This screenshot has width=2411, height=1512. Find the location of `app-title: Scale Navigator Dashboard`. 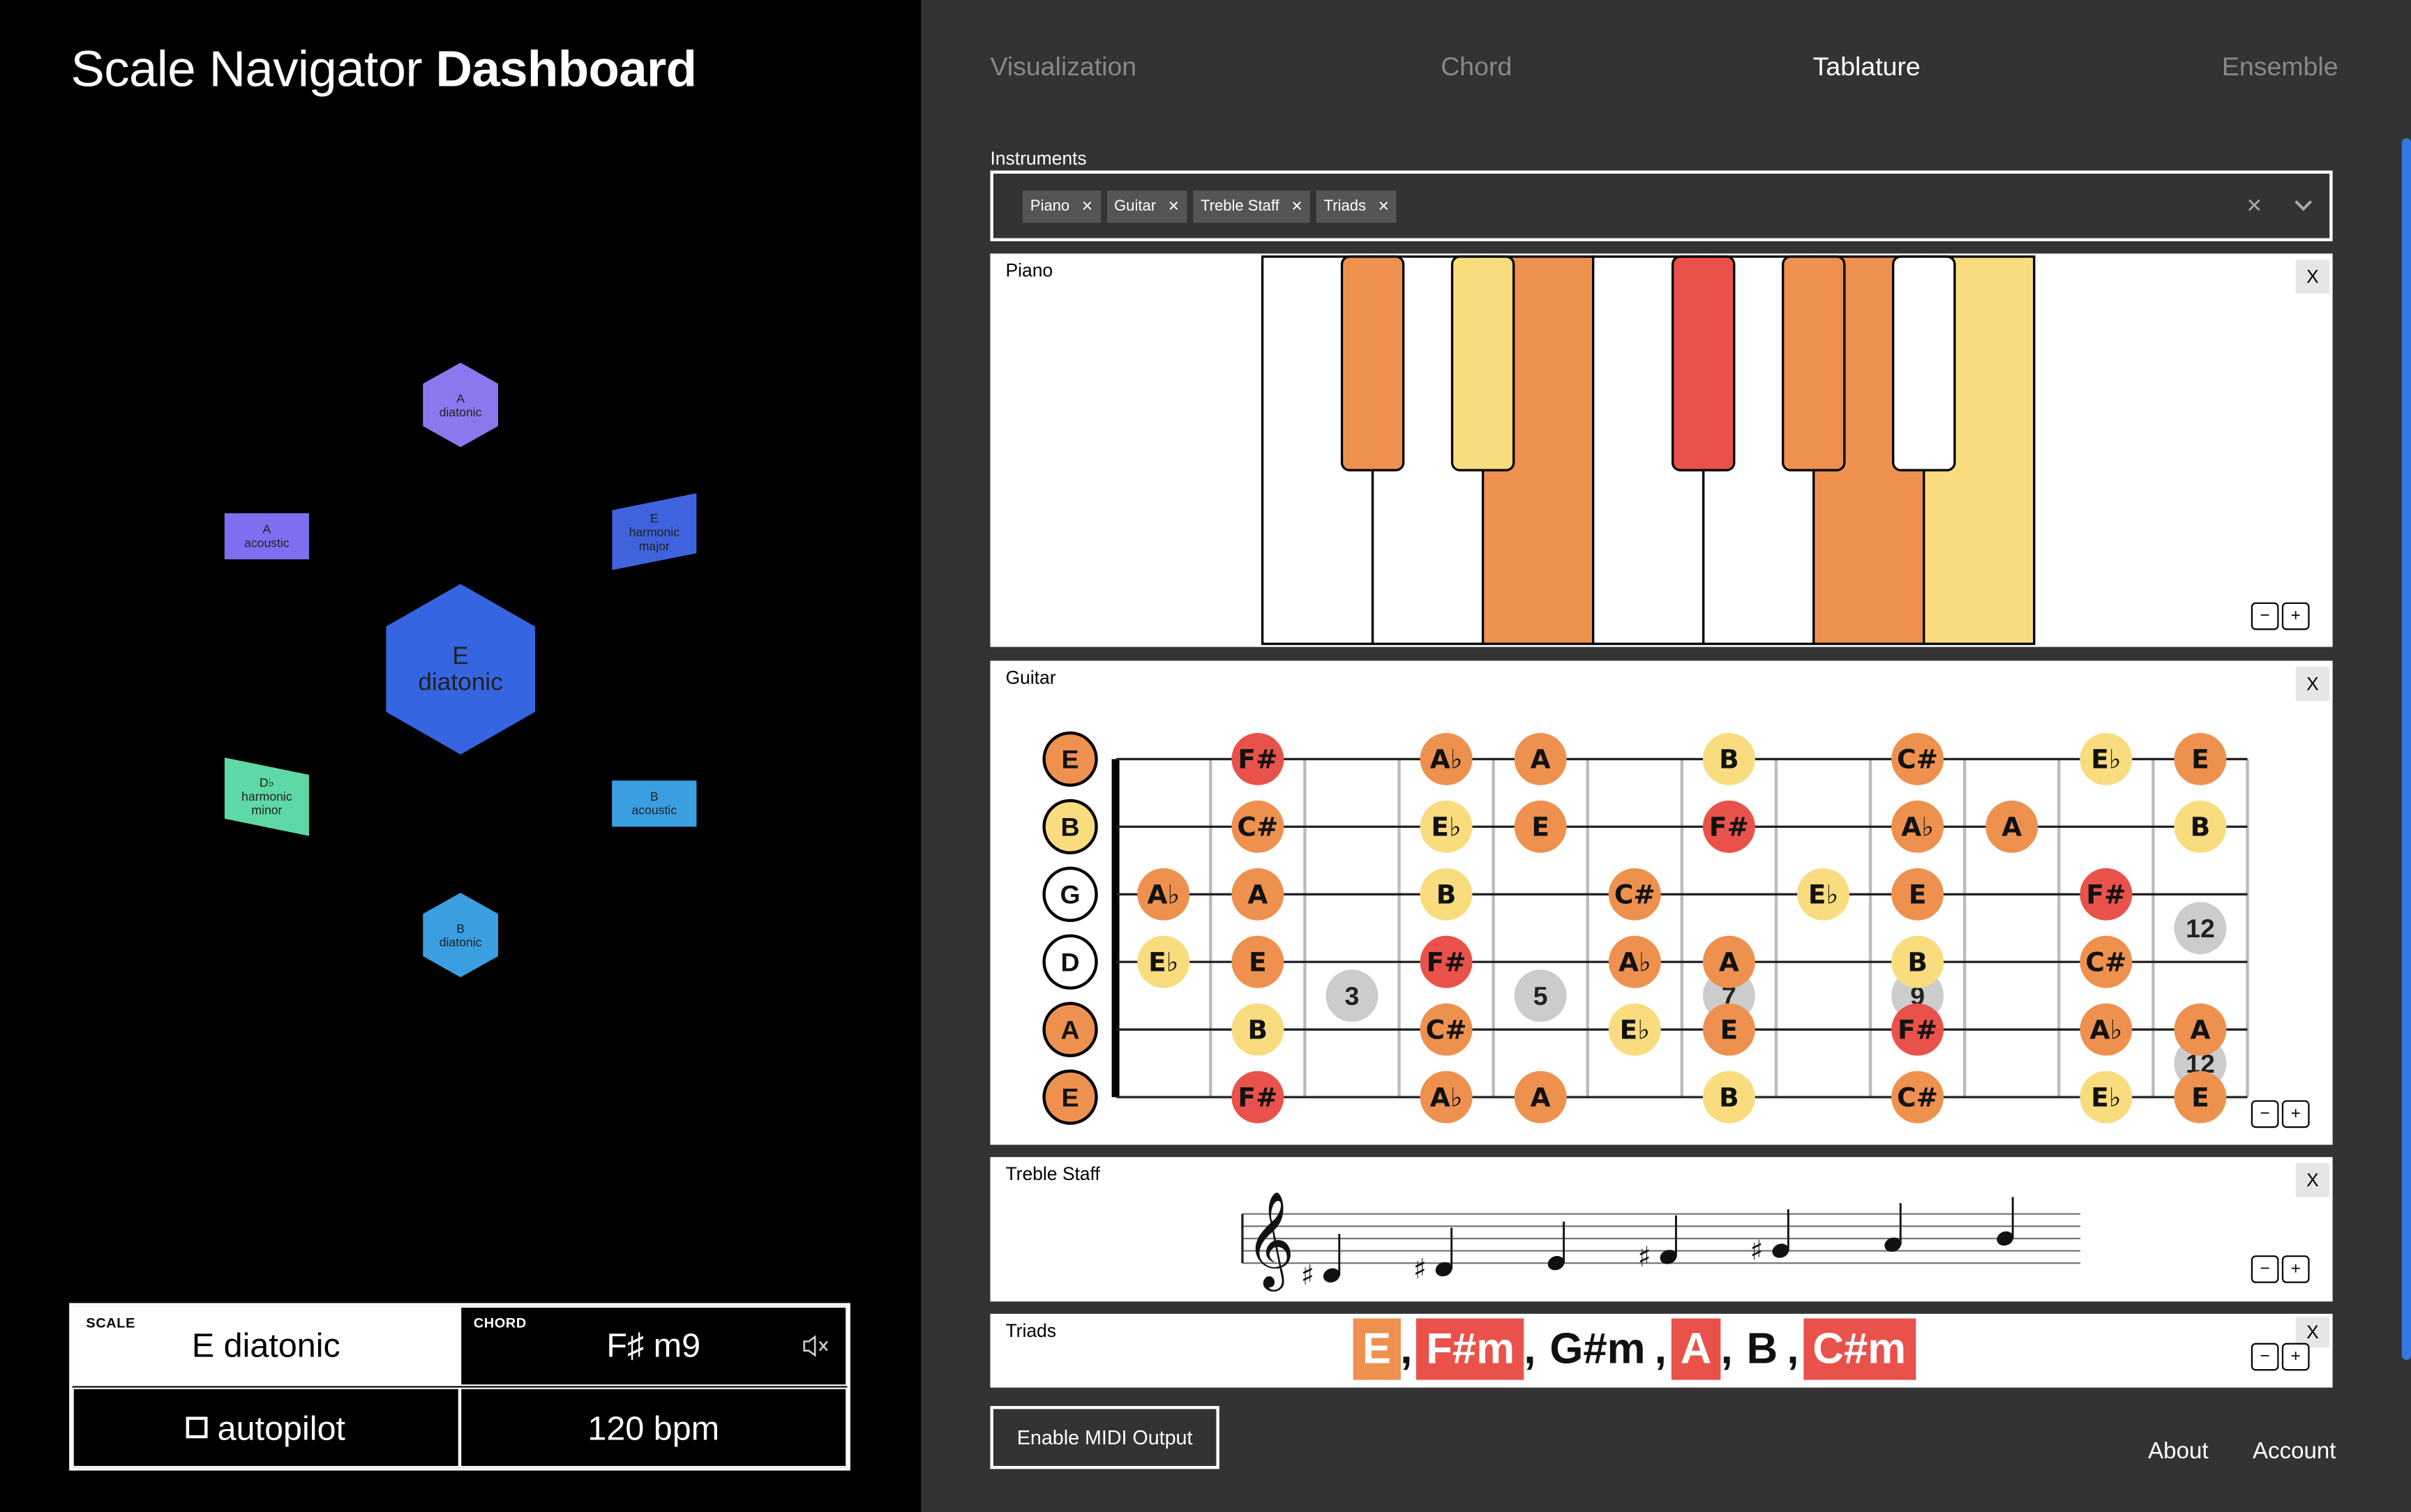

app-title: Scale Navigator Dashboard is located at coordinates (383, 69).